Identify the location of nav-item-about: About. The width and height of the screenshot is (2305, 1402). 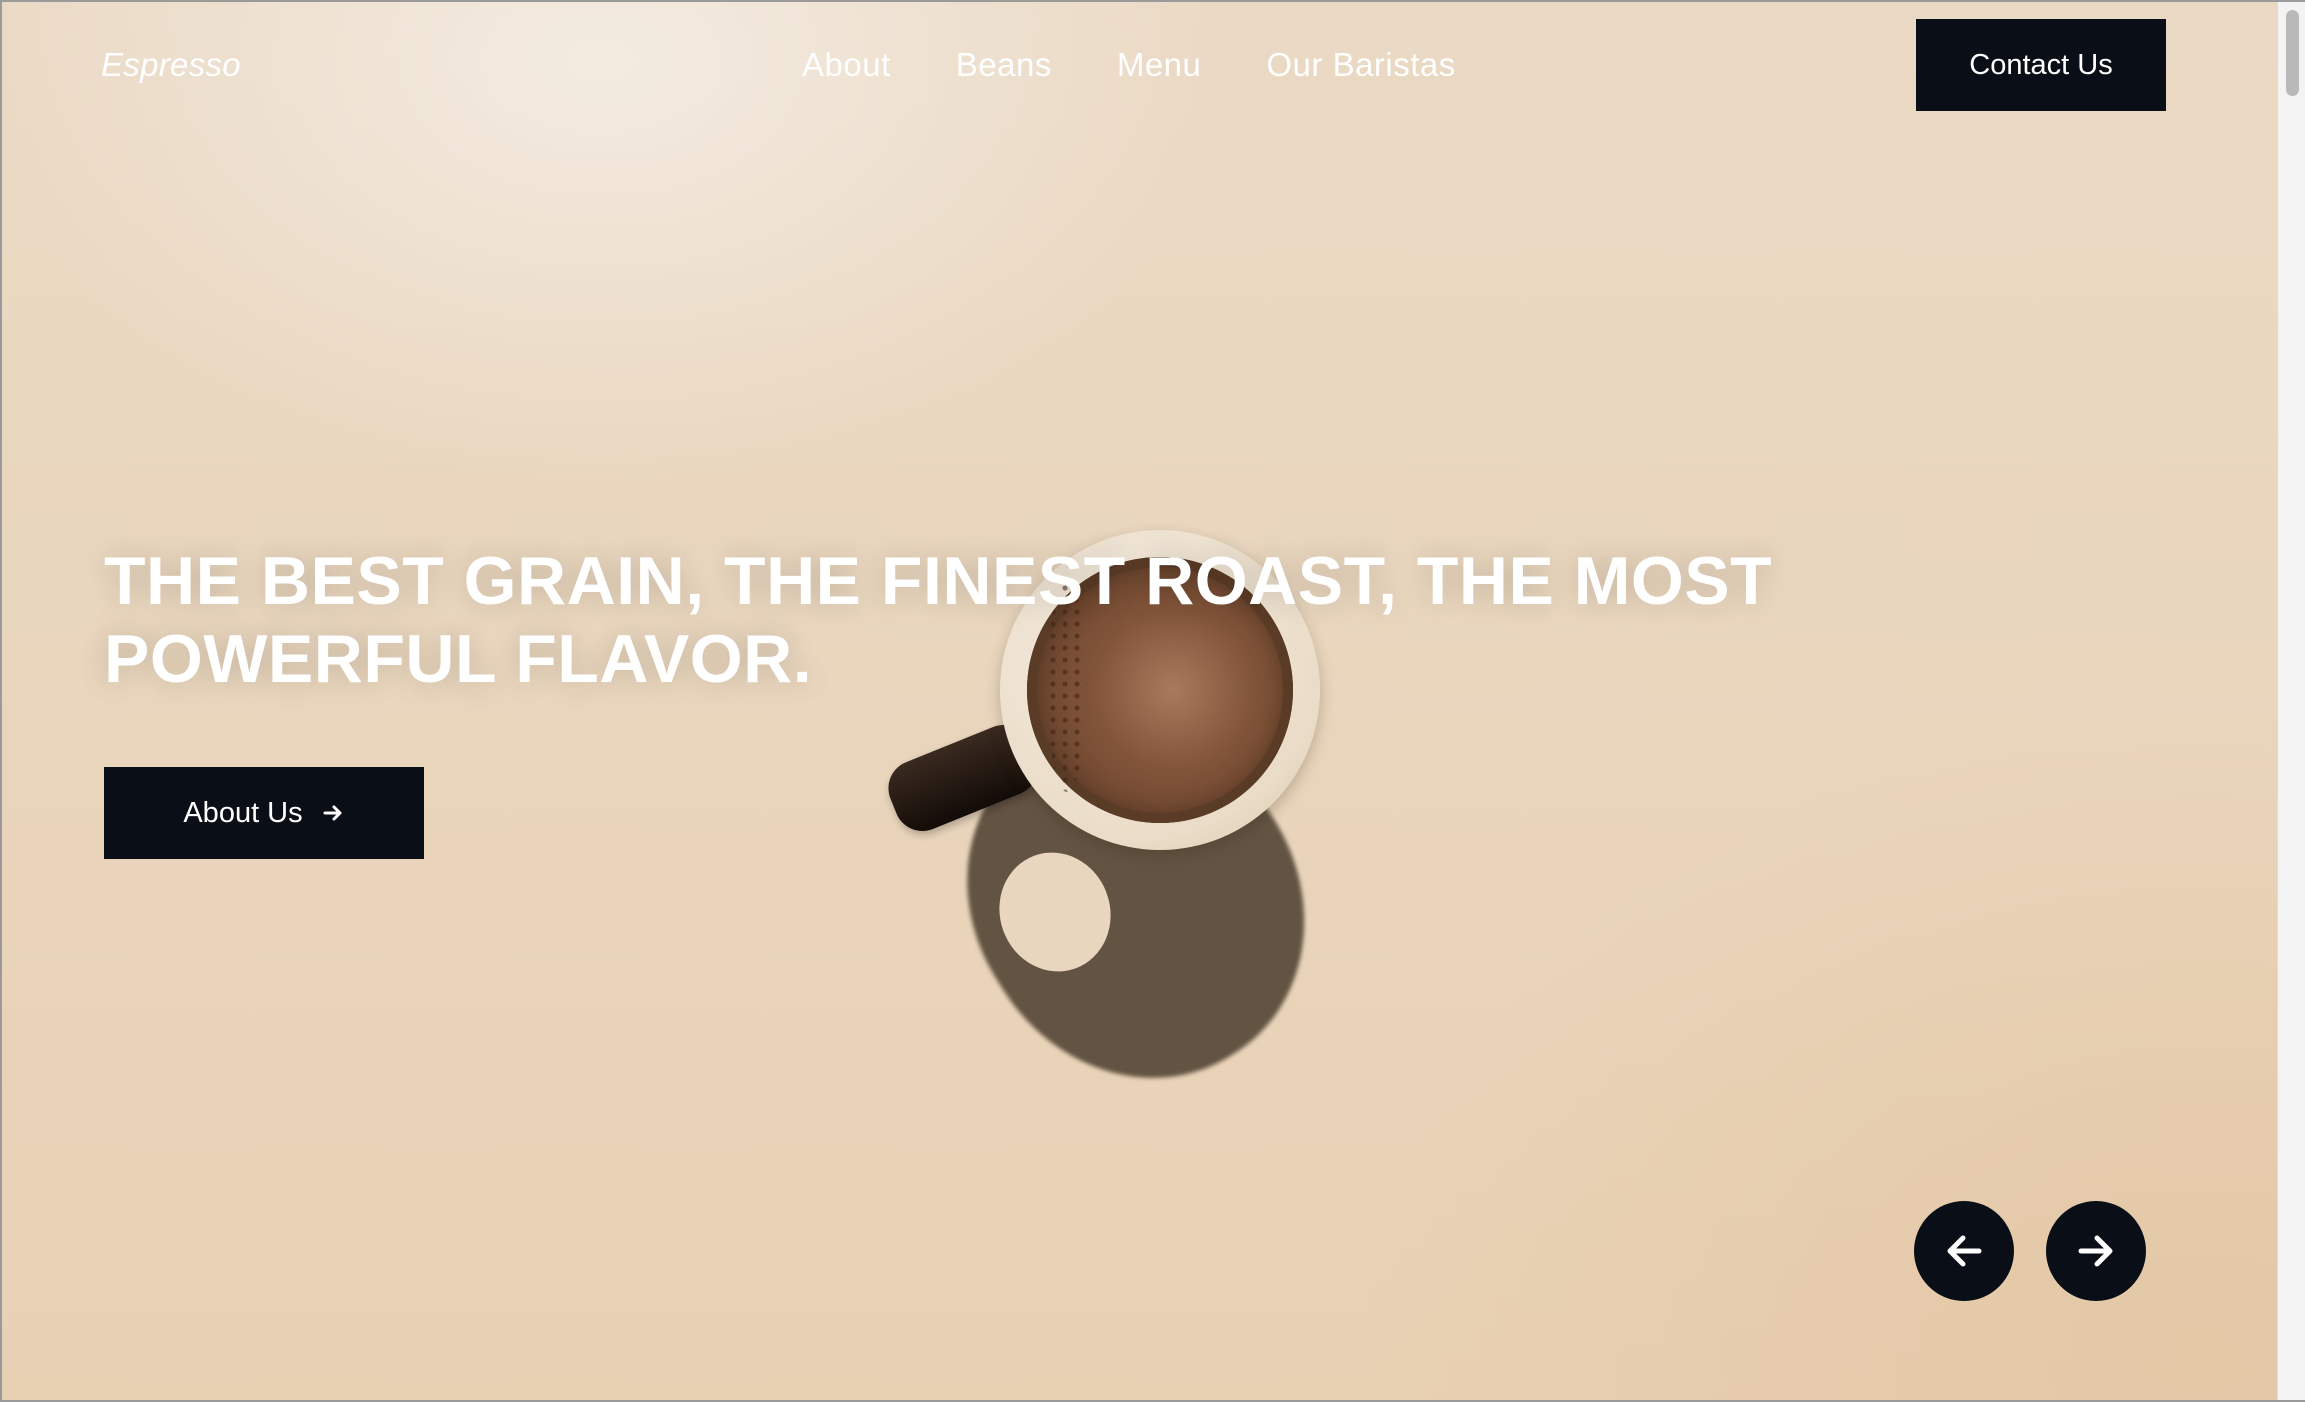
(846, 65).